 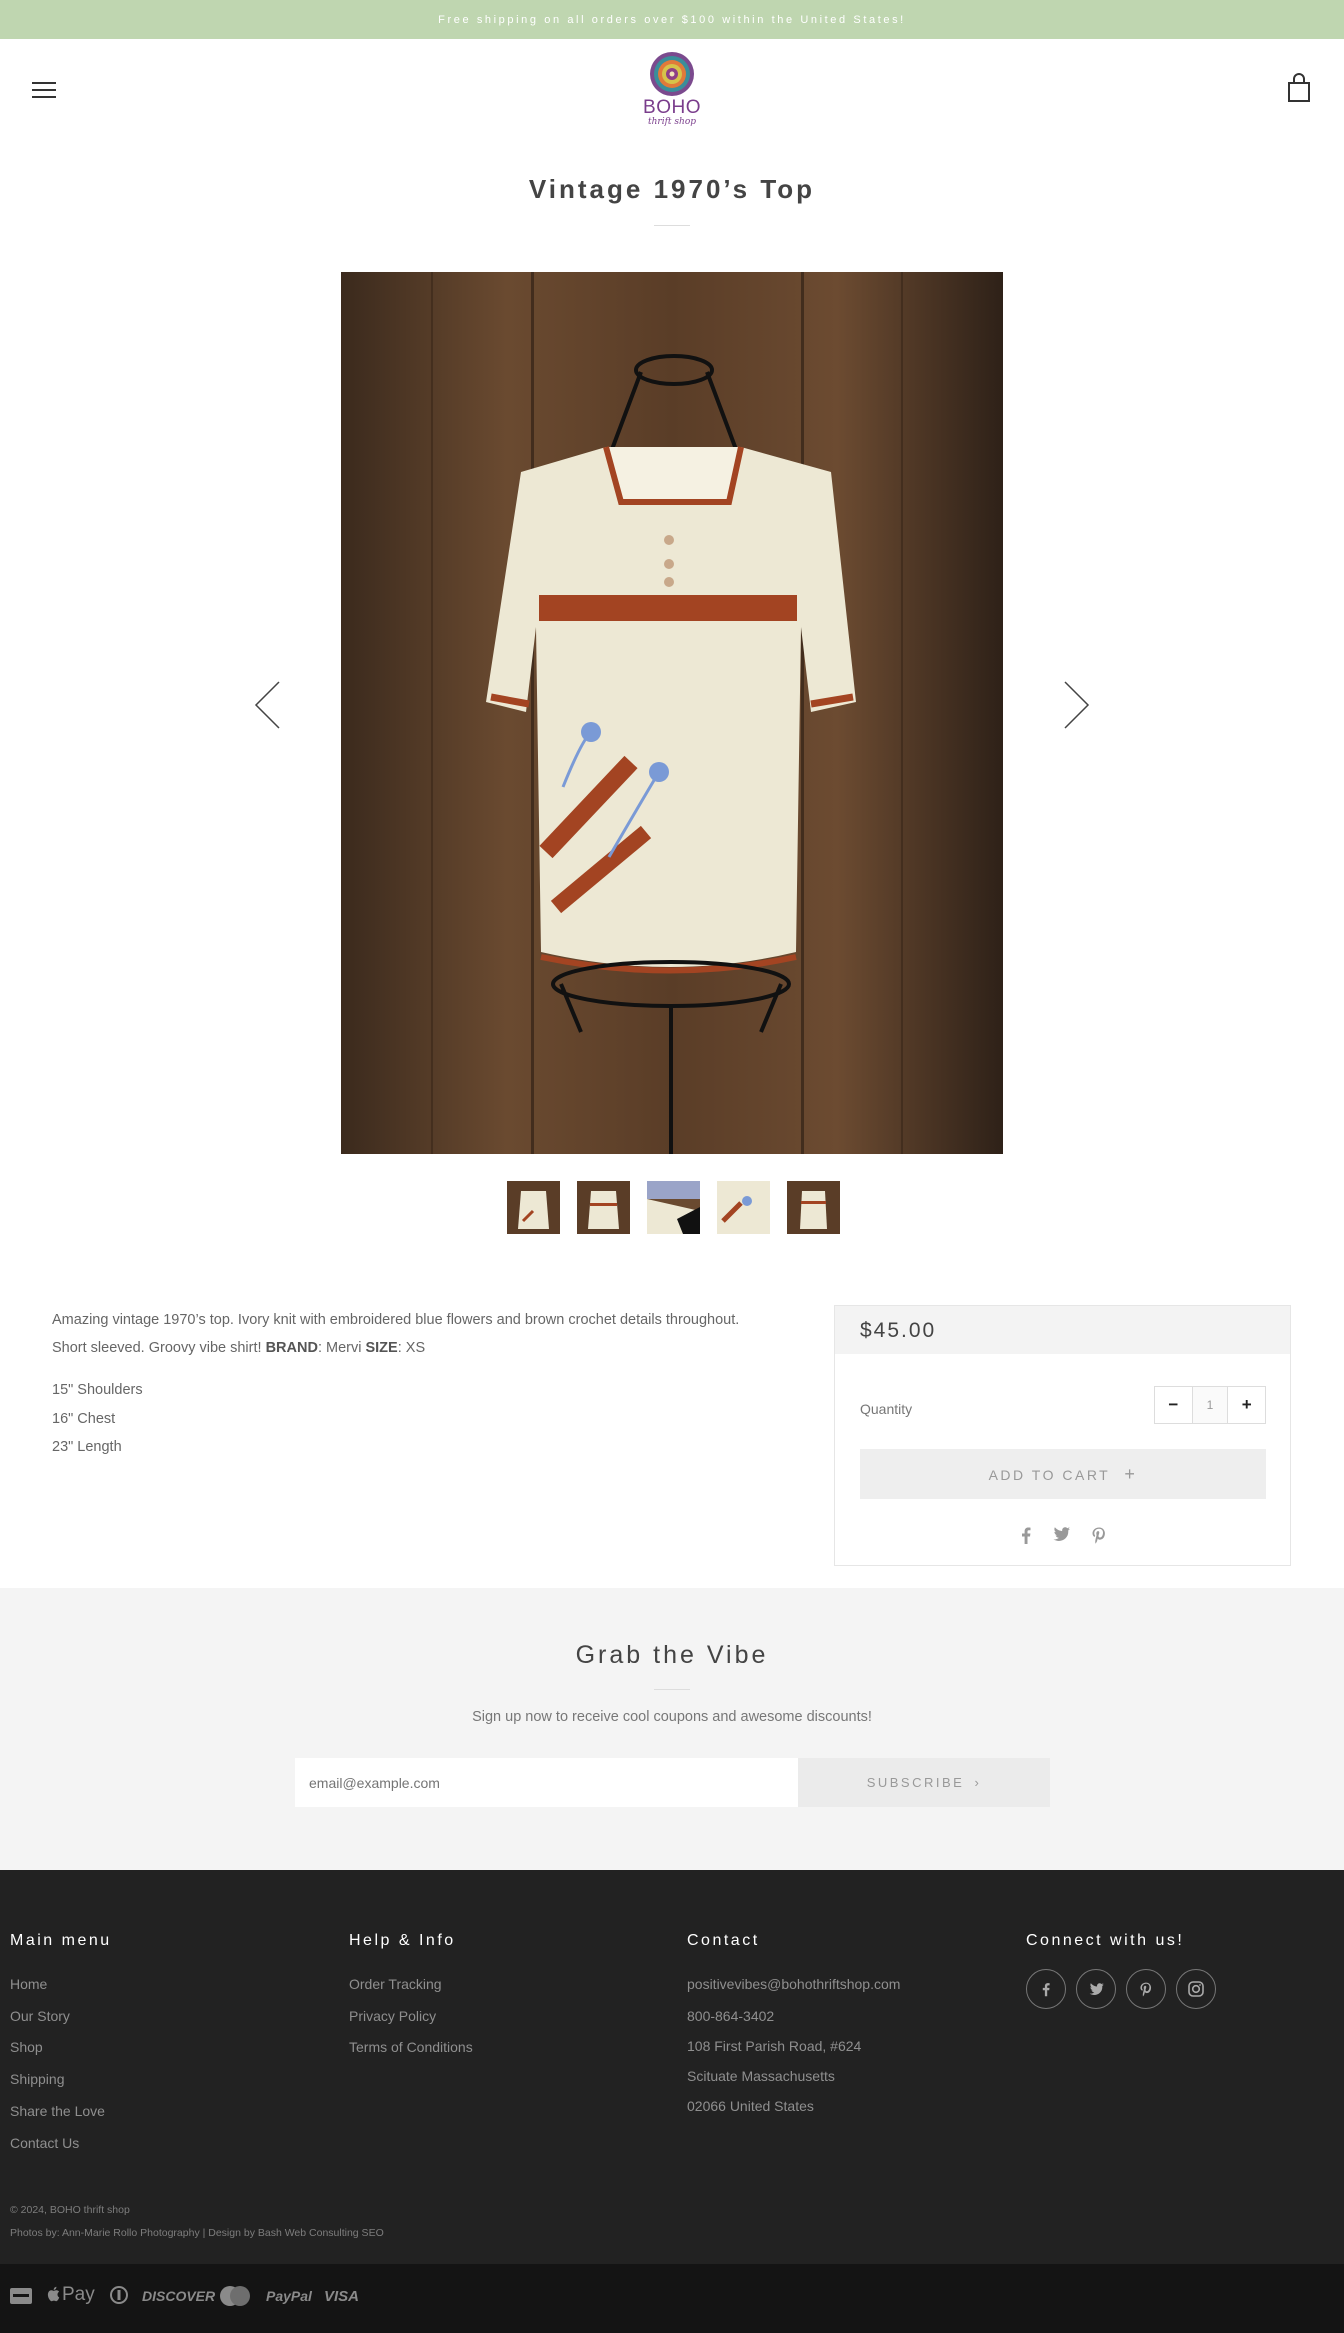 I want to click on chevron-right-icon: ›, so click(x=978, y=1782).